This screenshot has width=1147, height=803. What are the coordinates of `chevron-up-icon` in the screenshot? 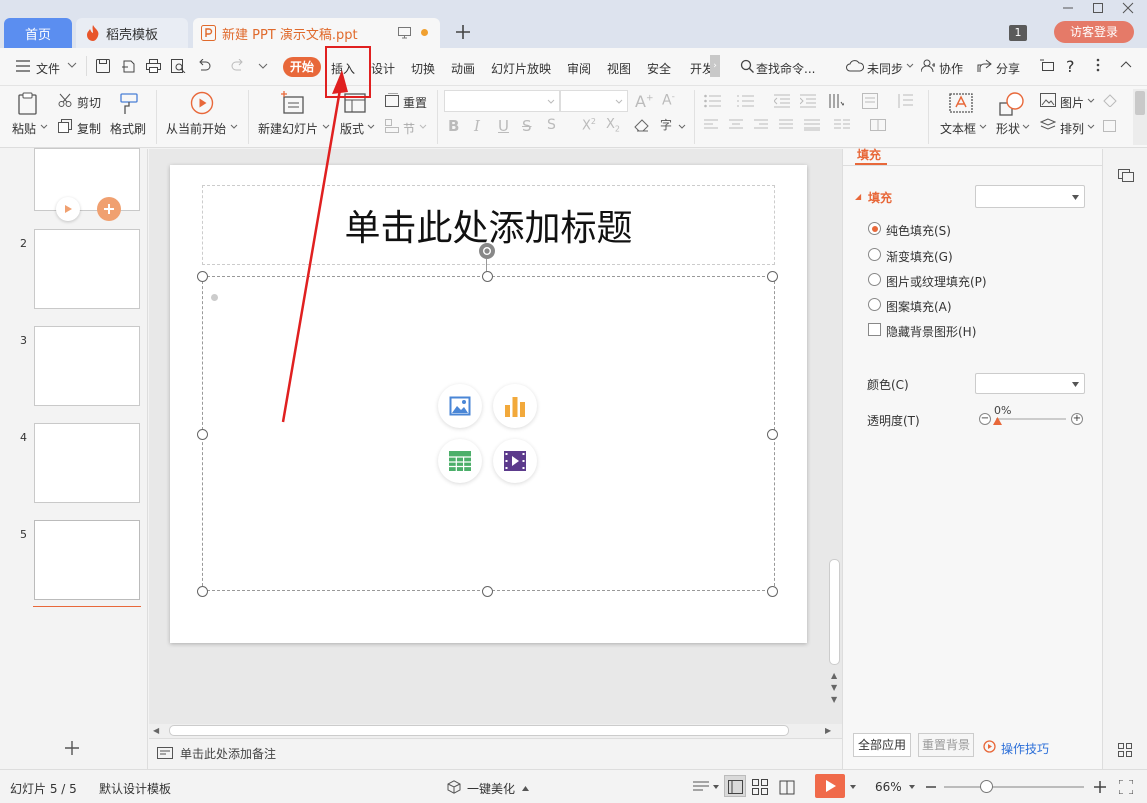 It's located at (525, 788).